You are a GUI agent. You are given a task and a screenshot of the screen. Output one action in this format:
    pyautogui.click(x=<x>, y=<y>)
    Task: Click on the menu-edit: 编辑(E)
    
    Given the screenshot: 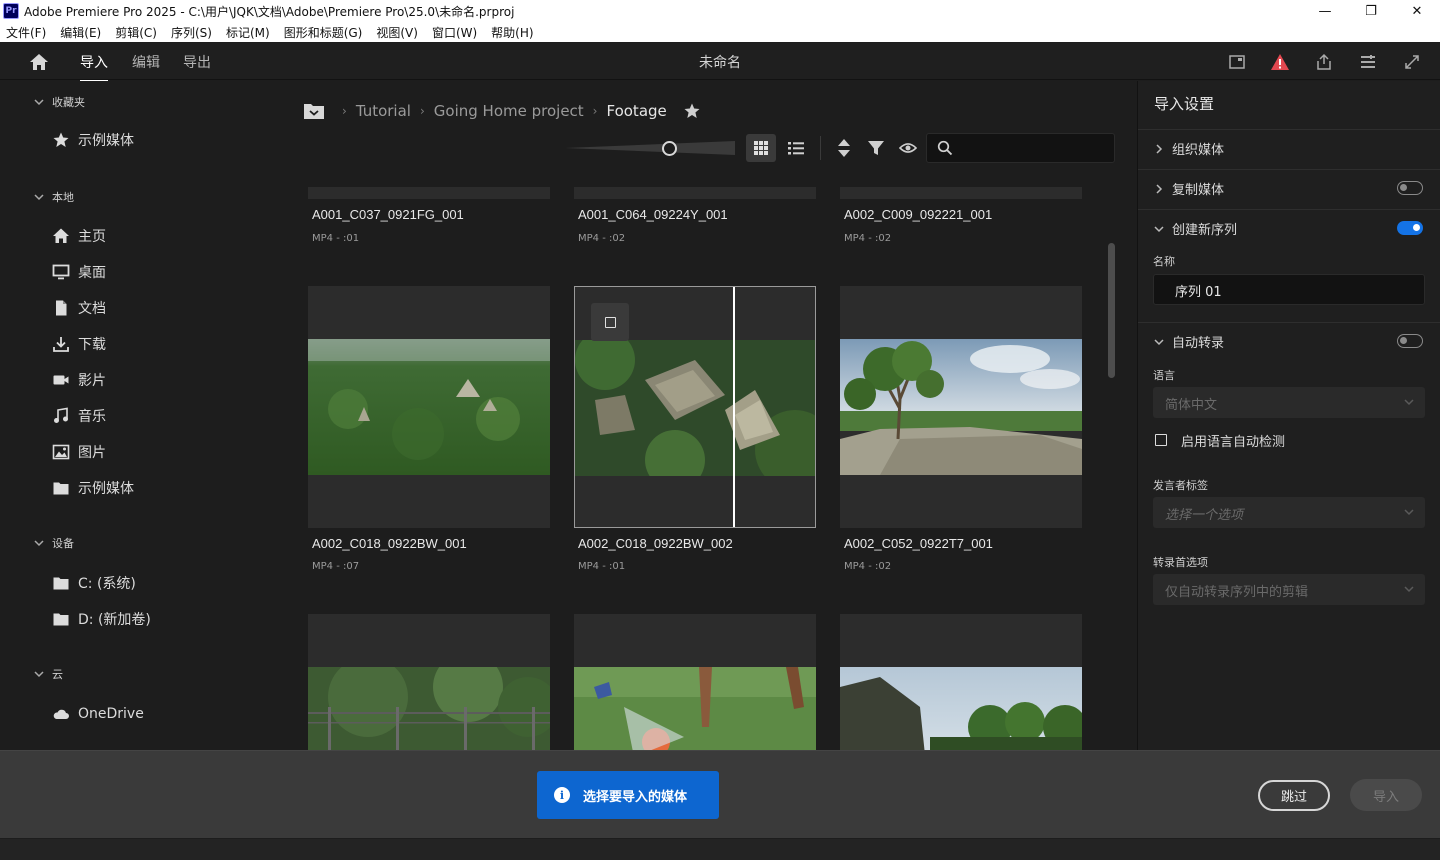 What is the action you would take?
    pyautogui.click(x=80, y=32)
    